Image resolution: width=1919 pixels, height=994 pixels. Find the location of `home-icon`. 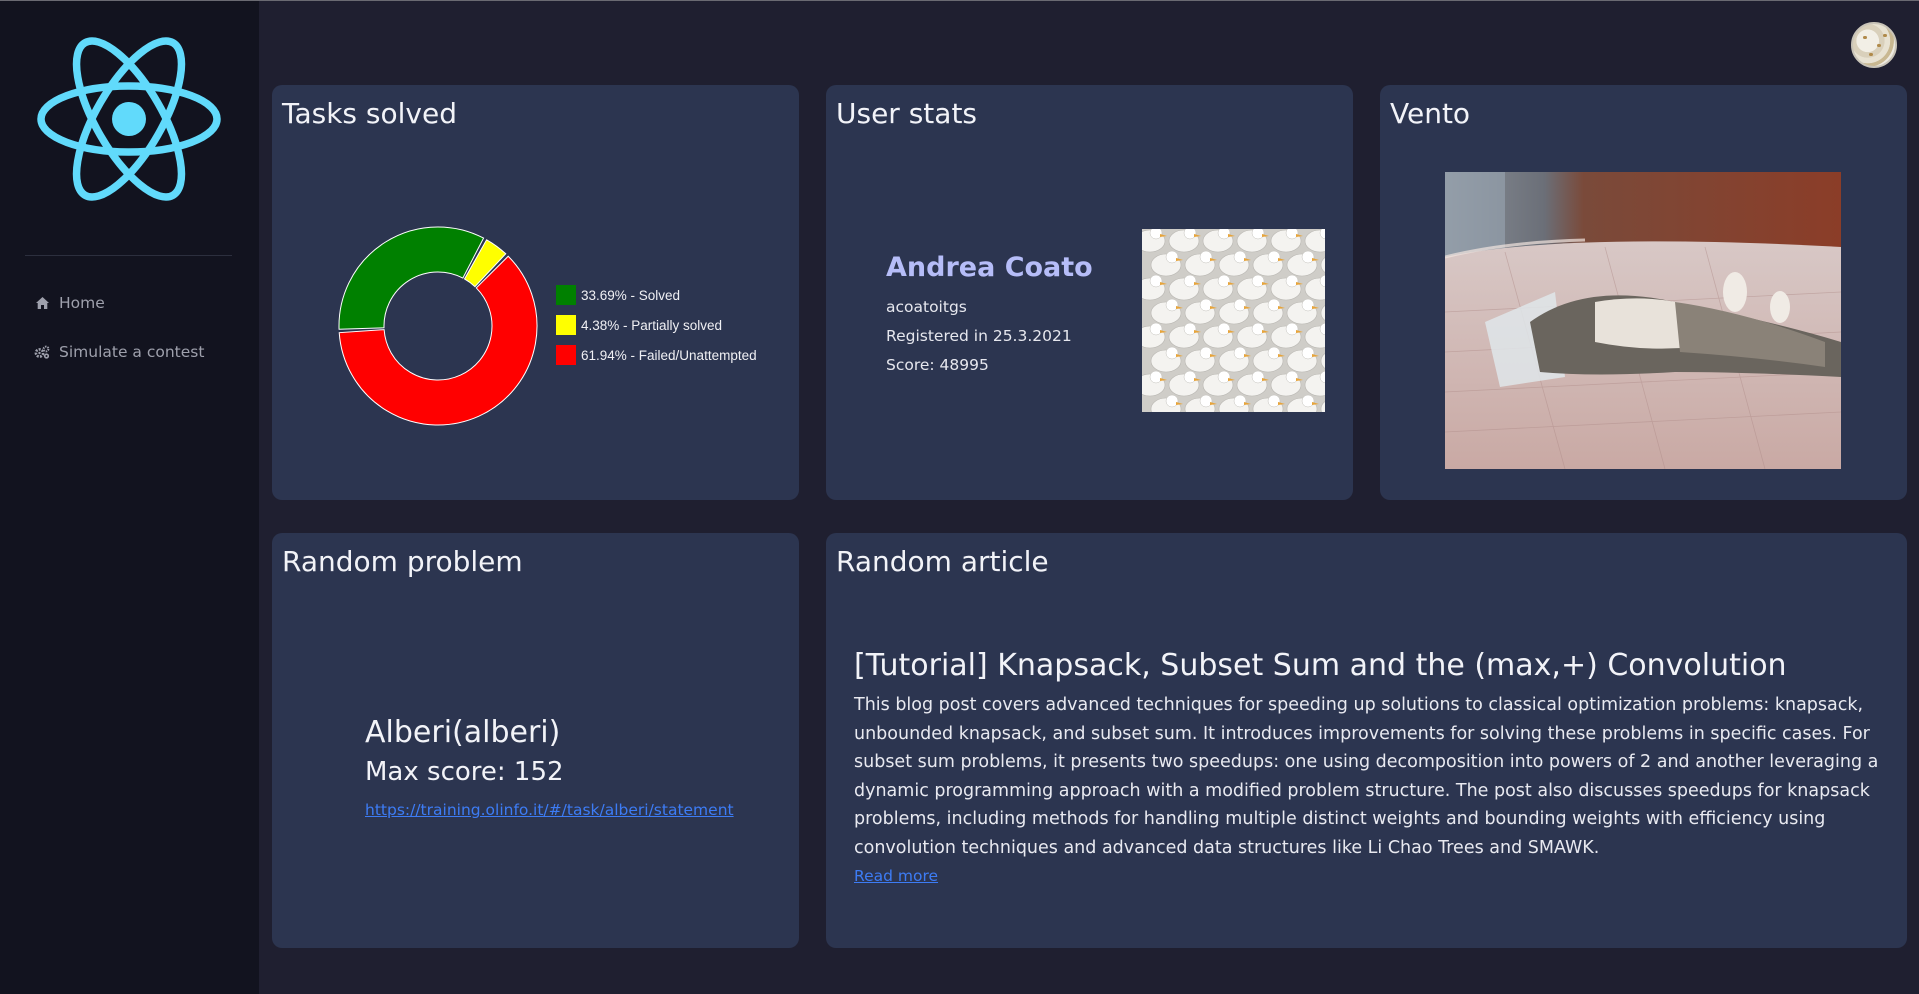

home-icon is located at coordinates (42, 303).